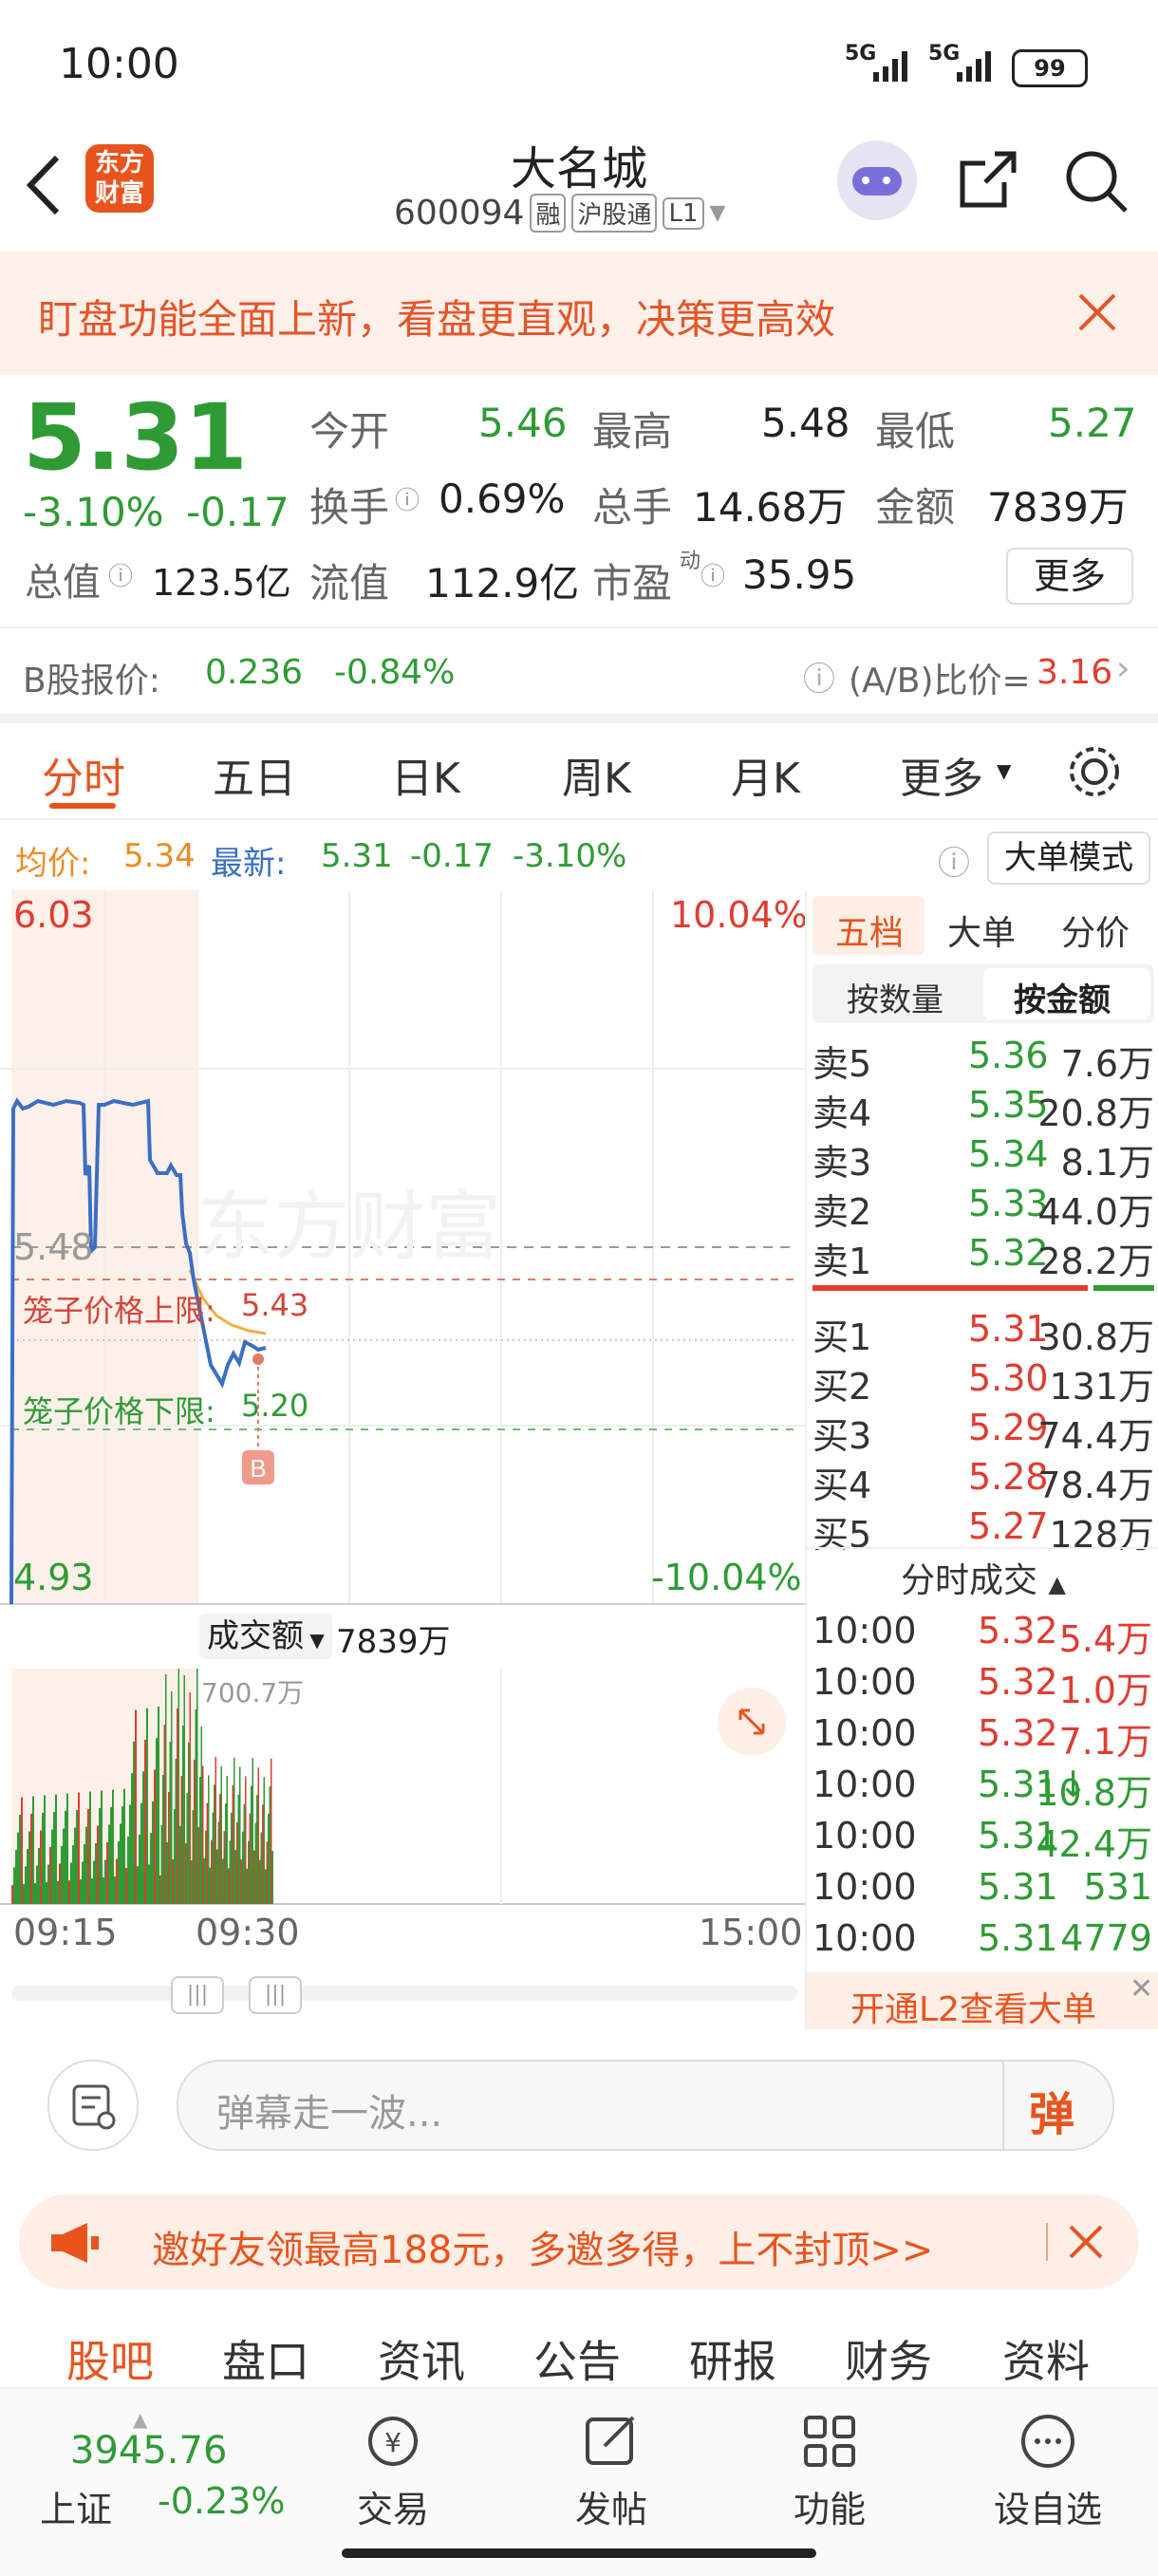 The height and width of the screenshot is (2576, 1158). Describe the element at coordinates (1048, 2470) in the screenshot. I see `nav-watchlist: 设自选` at that location.